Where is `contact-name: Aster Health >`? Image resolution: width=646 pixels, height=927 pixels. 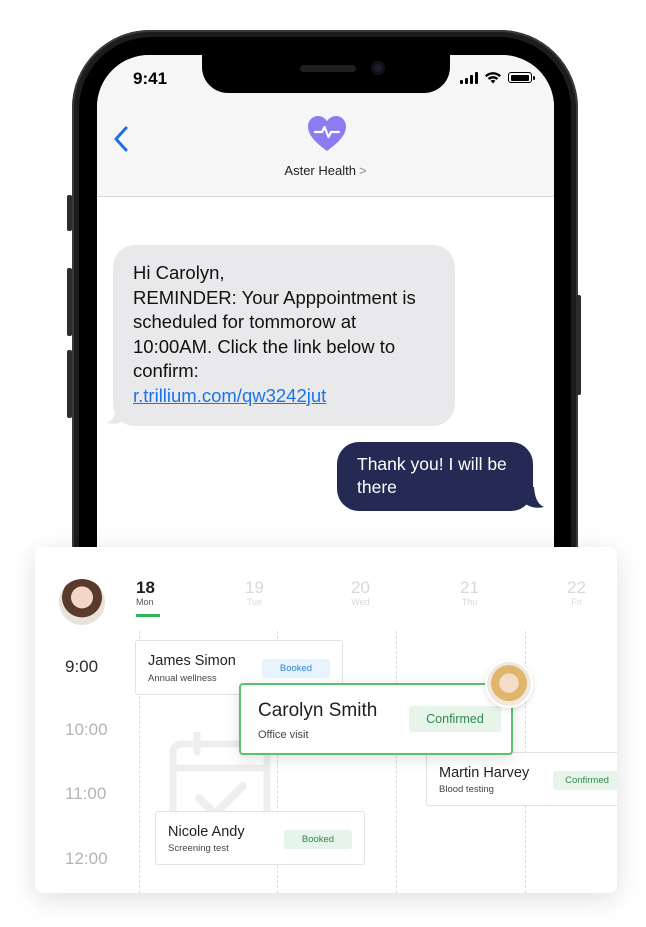 contact-name: Aster Health > is located at coordinates (325, 170).